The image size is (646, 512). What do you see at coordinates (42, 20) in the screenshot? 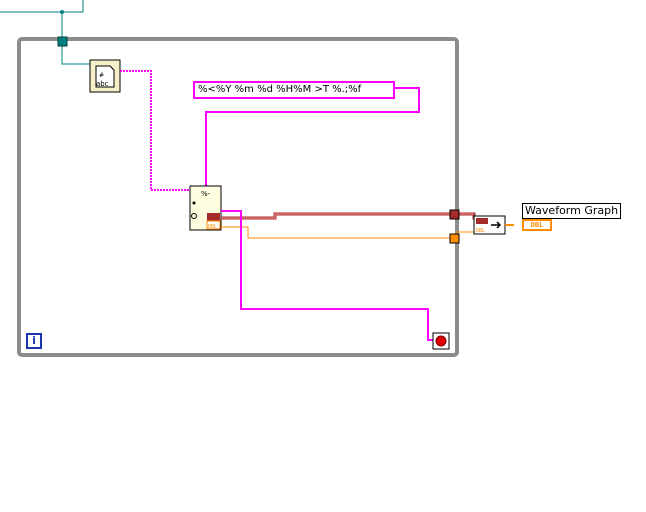
I see `path-wire` at bounding box center [42, 20].